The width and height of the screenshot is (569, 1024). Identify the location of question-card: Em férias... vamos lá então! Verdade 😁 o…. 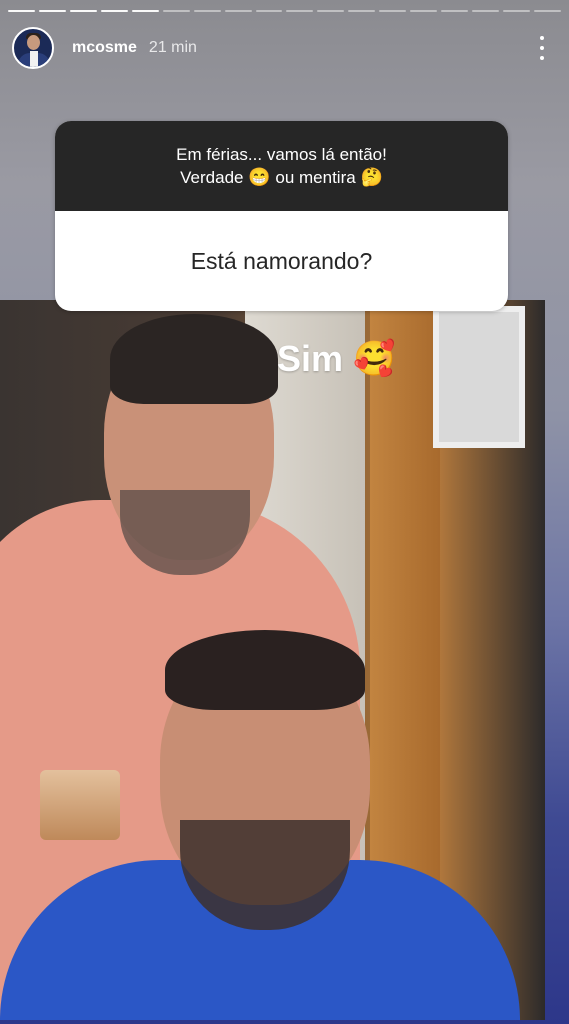
(281, 216).